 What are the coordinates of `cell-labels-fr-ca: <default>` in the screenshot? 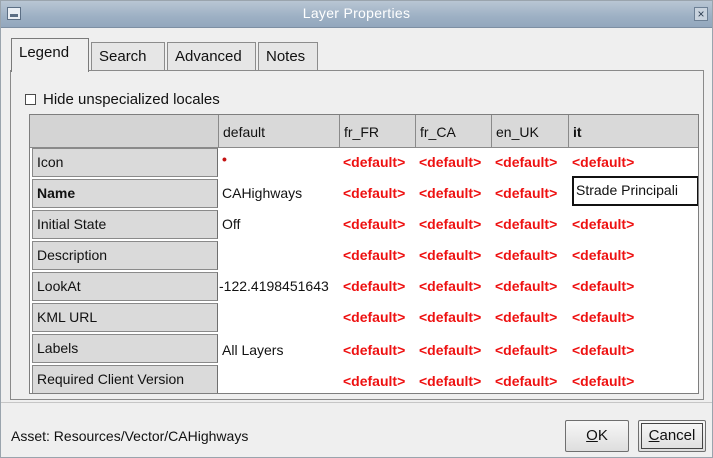 It's located at (456, 350).